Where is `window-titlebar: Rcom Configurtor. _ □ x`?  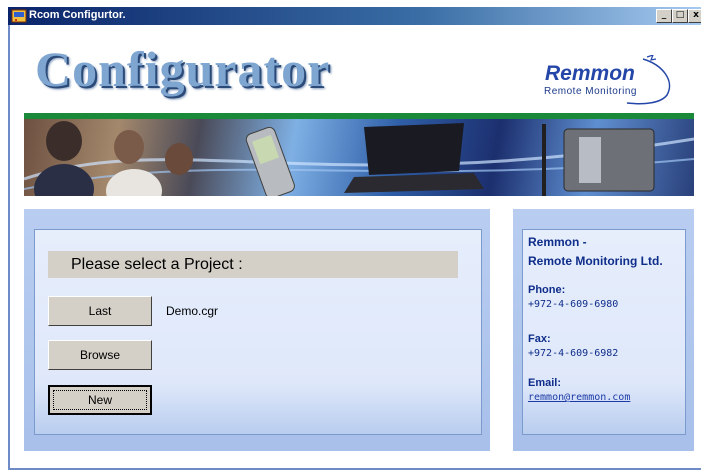 window-titlebar: Rcom Configurtor. _ □ x is located at coordinates (354, 16).